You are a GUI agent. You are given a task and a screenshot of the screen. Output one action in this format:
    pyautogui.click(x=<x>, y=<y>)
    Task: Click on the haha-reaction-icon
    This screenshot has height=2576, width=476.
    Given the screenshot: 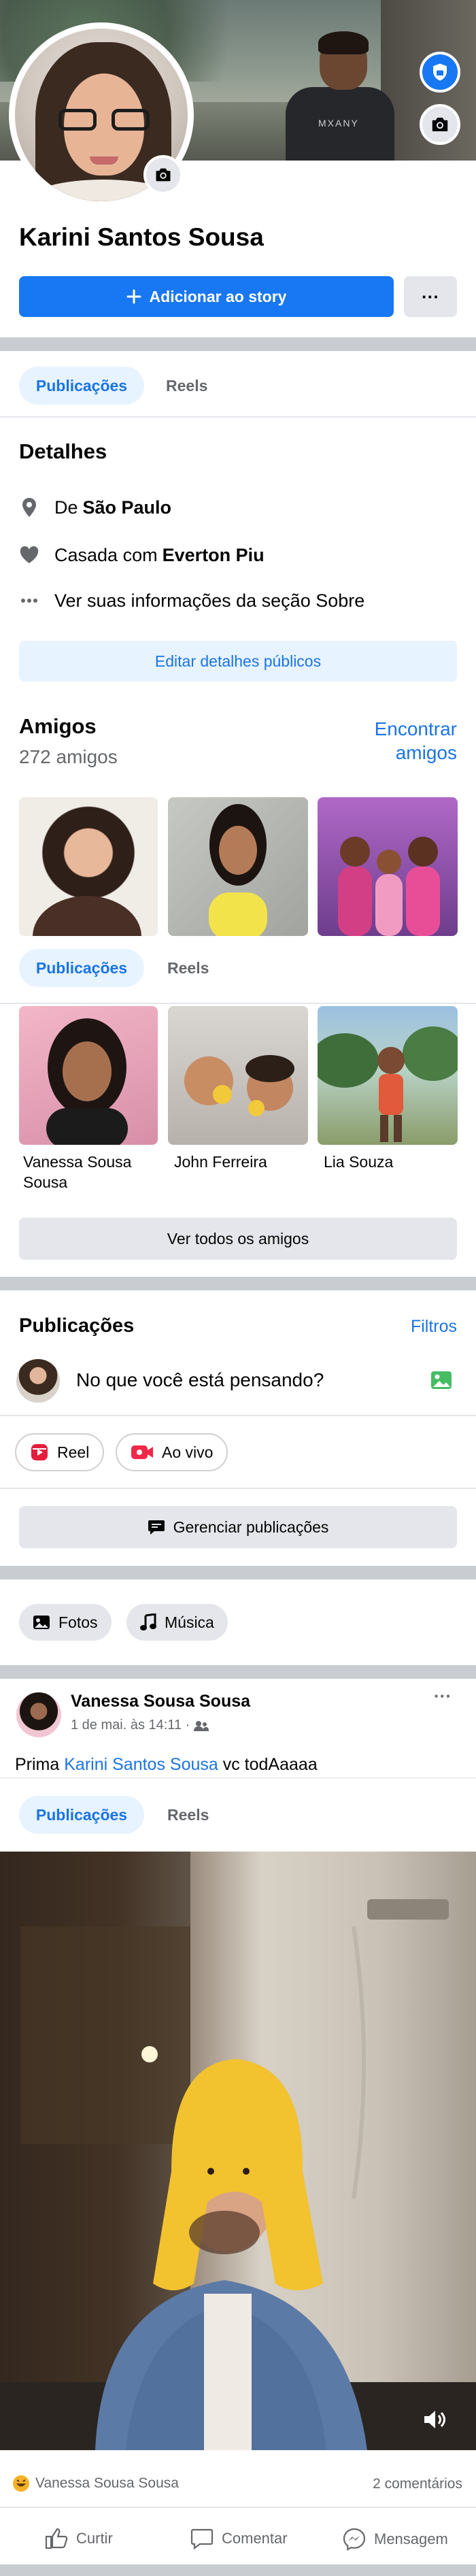 What is the action you would take?
    pyautogui.click(x=21, y=2483)
    